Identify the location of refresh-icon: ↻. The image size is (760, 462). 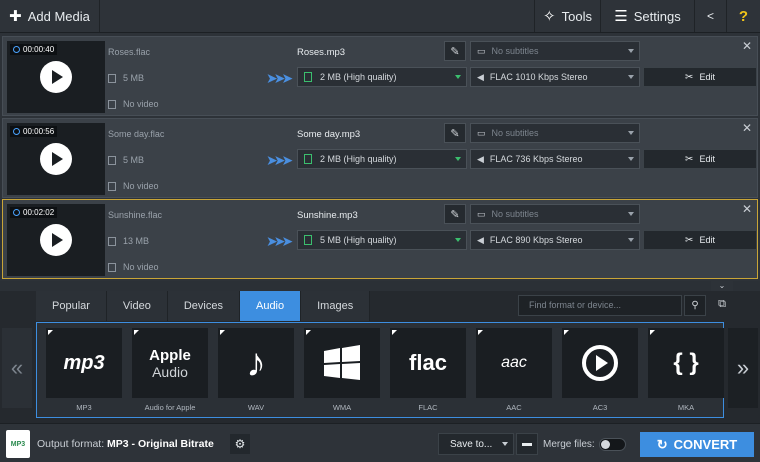
(662, 444).